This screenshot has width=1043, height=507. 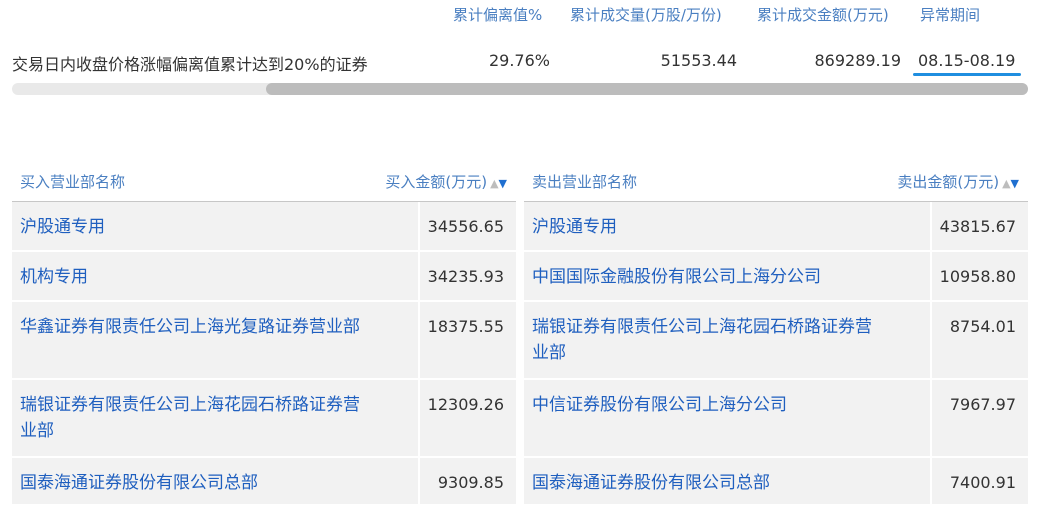 I want to click on sell-amount: 7967.97, so click(x=982, y=404).